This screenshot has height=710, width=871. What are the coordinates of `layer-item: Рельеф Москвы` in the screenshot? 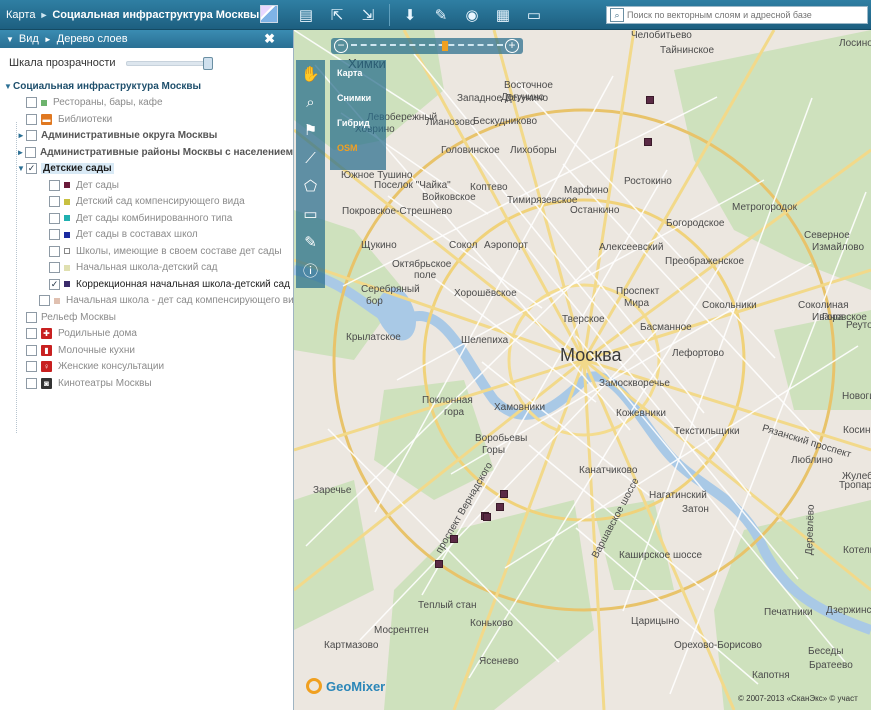 It's located at (148, 317).